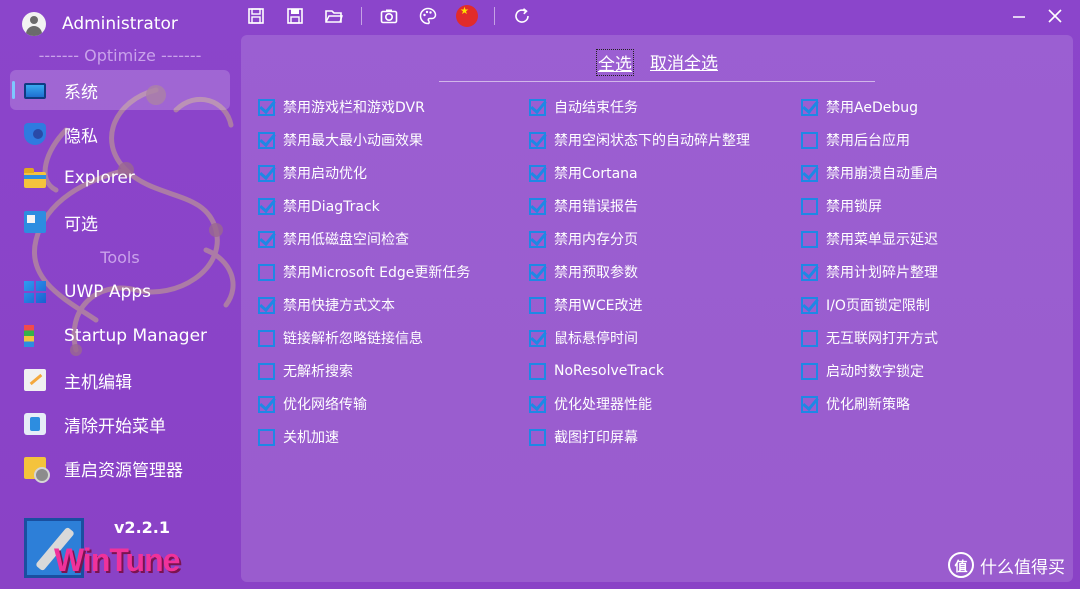 The image size is (1080, 589). Describe the element at coordinates (615, 62) in the screenshot. I see `select-all-link: 全选` at that location.